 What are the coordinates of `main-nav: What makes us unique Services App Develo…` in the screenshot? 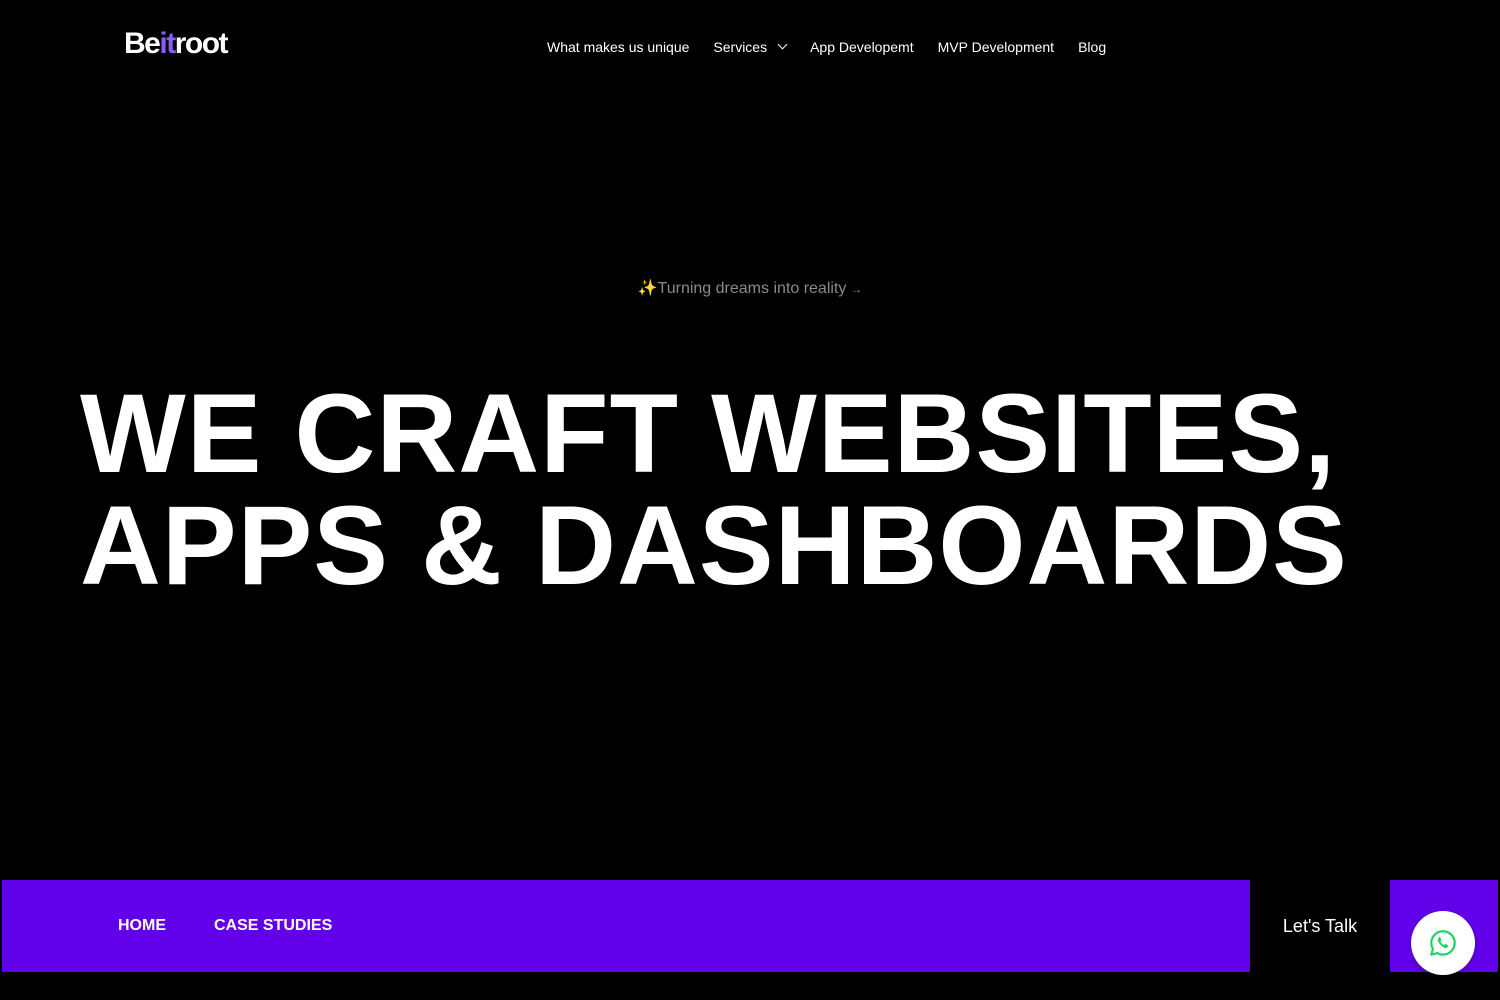 It's located at (826, 47).